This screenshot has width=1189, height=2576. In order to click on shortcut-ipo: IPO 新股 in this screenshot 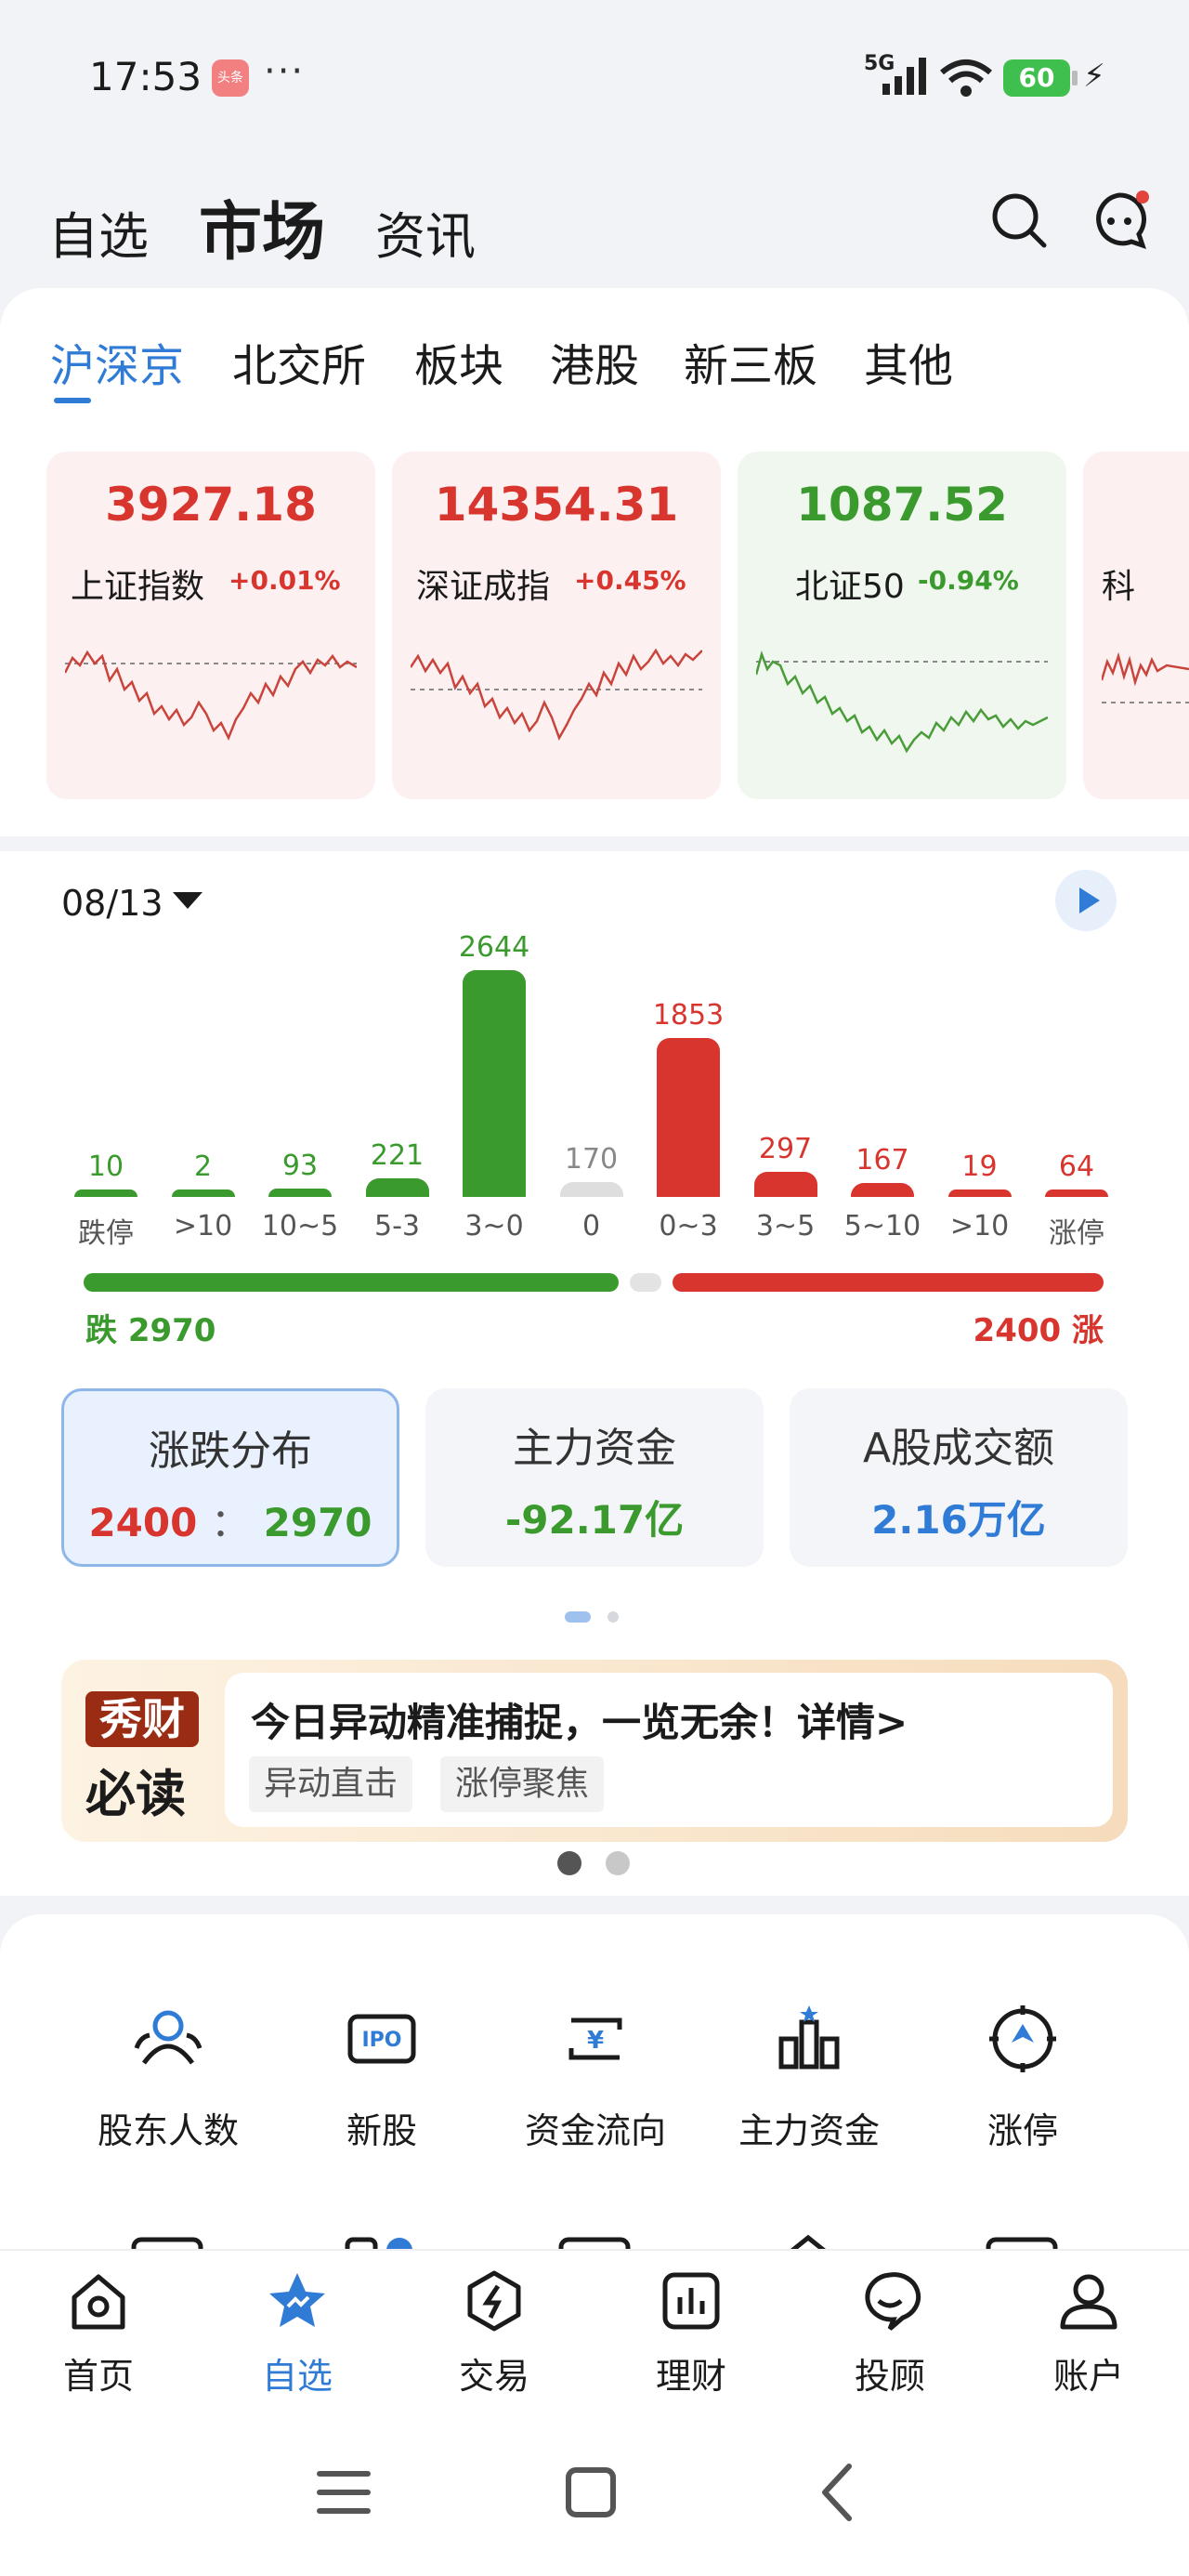, I will do `click(382, 2090)`.